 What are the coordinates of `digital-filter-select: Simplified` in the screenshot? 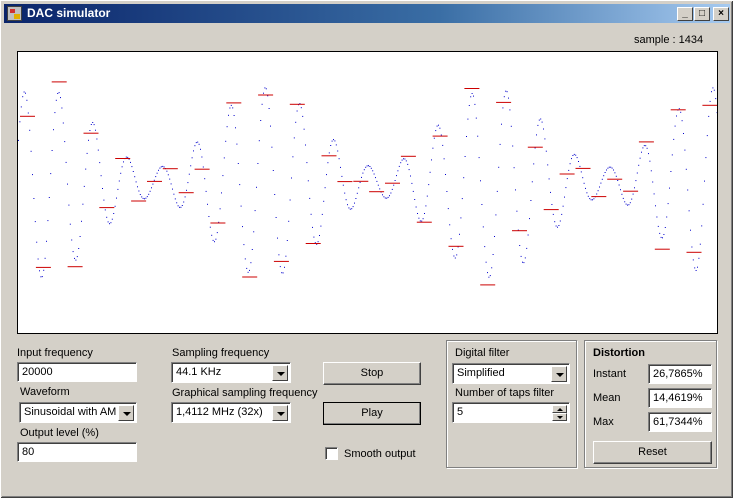 It's located at (511, 373).